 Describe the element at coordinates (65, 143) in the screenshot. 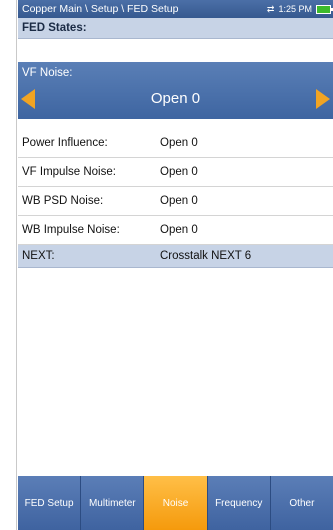

I see `row-label: Power Influence:` at that location.